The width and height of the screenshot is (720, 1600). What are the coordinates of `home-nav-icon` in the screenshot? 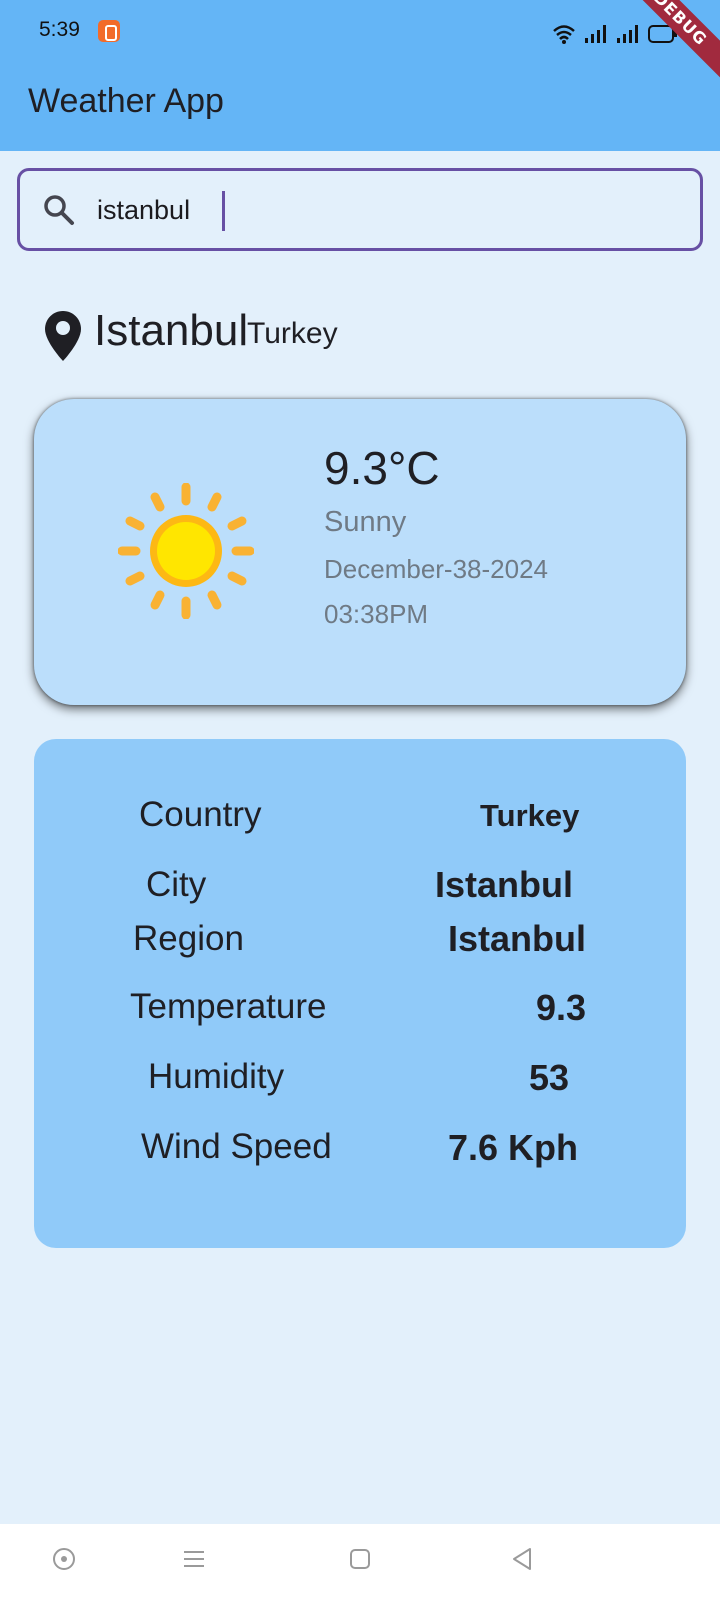 It's located at (360, 1559).